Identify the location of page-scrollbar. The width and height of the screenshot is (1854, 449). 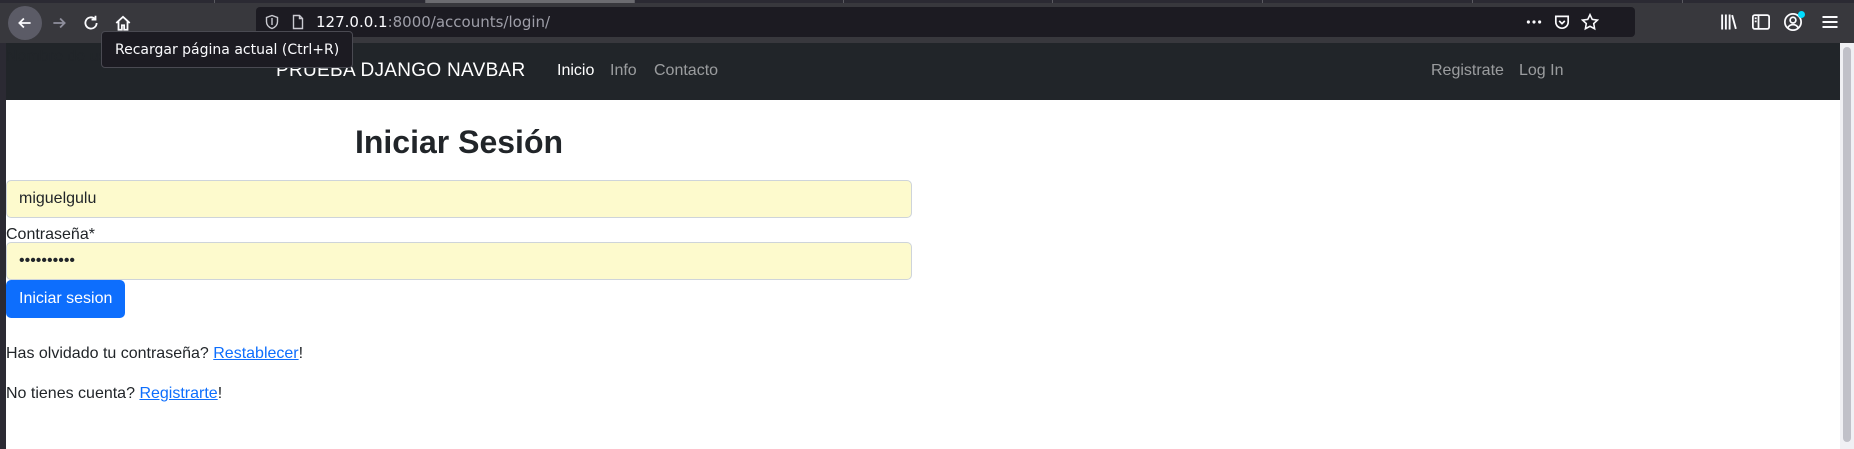
(1847, 246).